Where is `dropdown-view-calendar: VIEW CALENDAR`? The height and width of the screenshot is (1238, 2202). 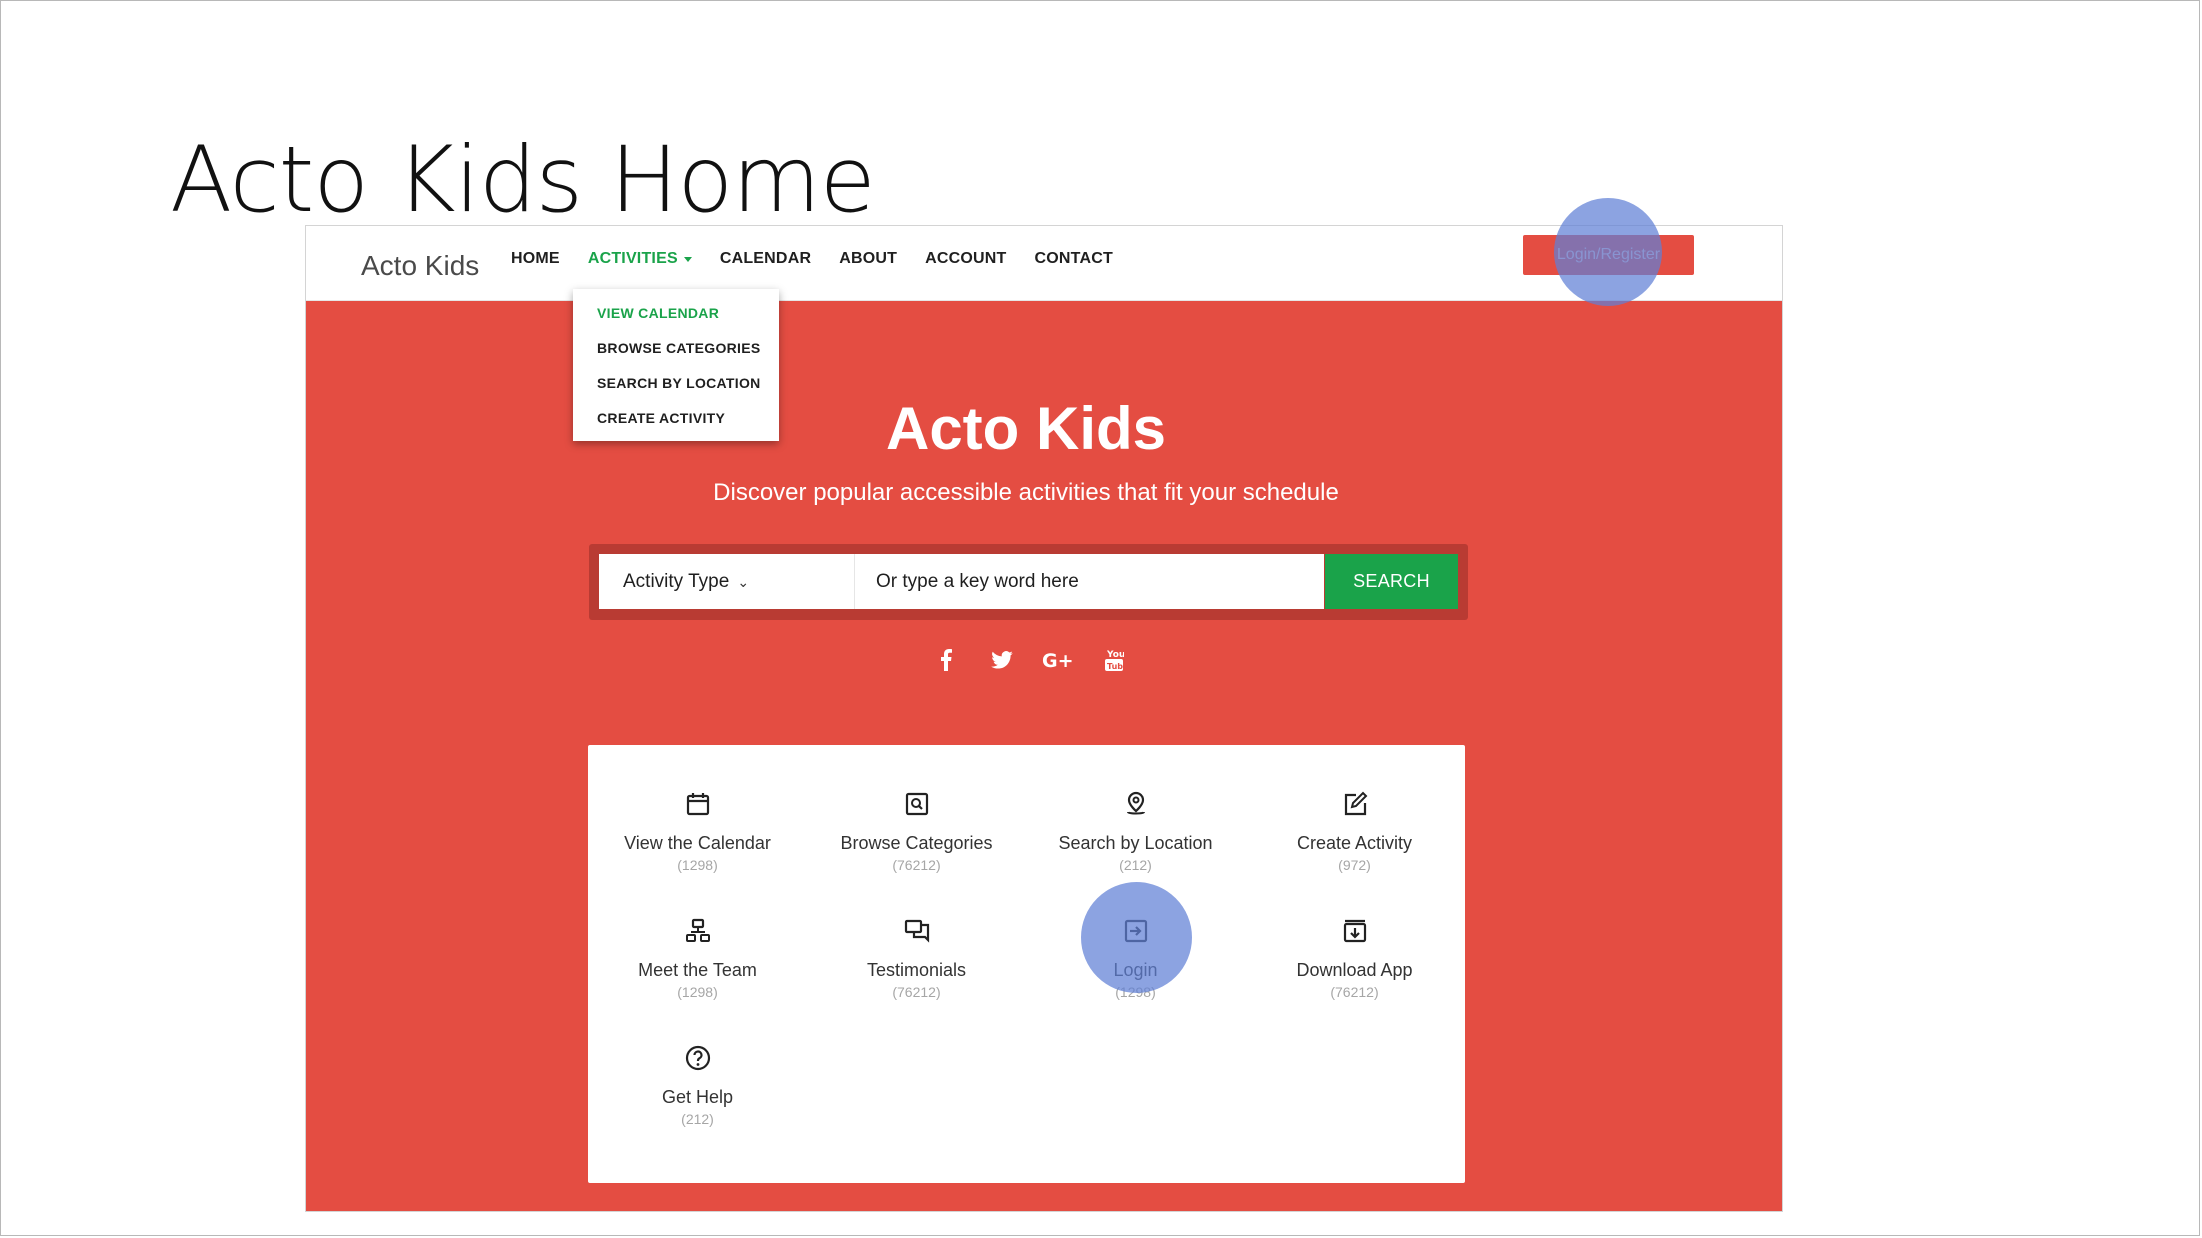 dropdown-view-calendar: VIEW CALENDAR is located at coordinates (676, 319).